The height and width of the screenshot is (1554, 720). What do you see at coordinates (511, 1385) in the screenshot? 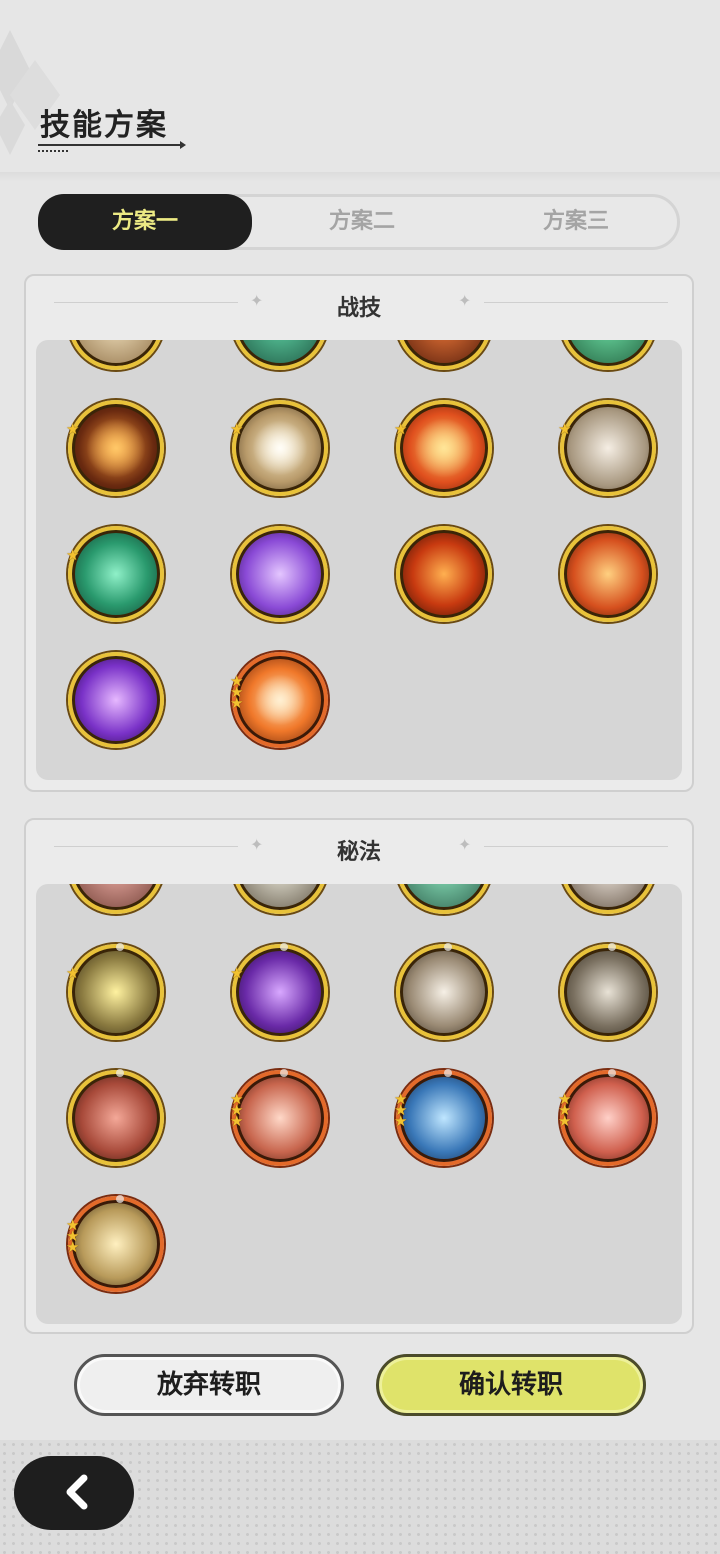
I see `confirm-class-change-button: 确认转职` at bounding box center [511, 1385].